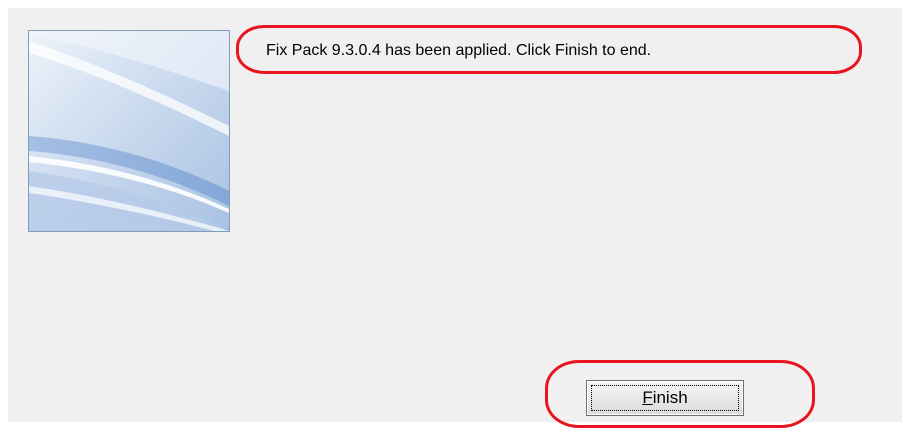  I want to click on wave-banner-graphic, so click(129, 131).